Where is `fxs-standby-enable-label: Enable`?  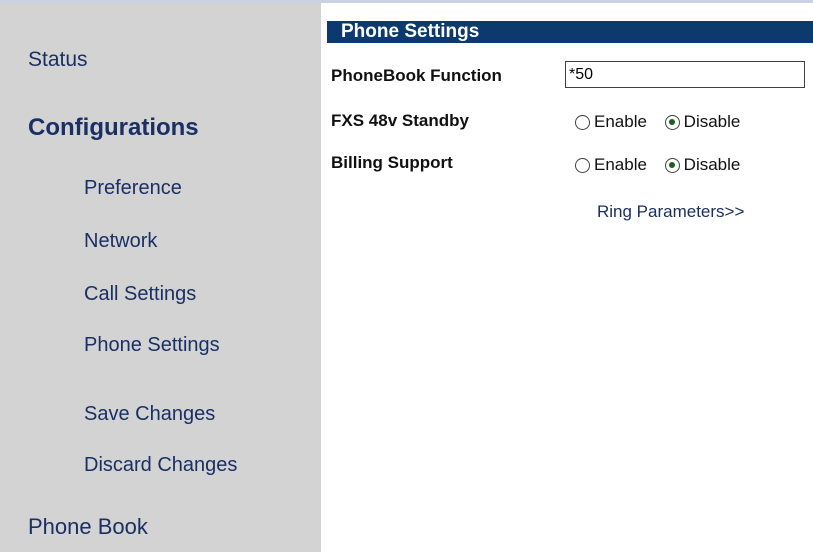
fxs-standby-enable-label: Enable is located at coordinates (620, 121).